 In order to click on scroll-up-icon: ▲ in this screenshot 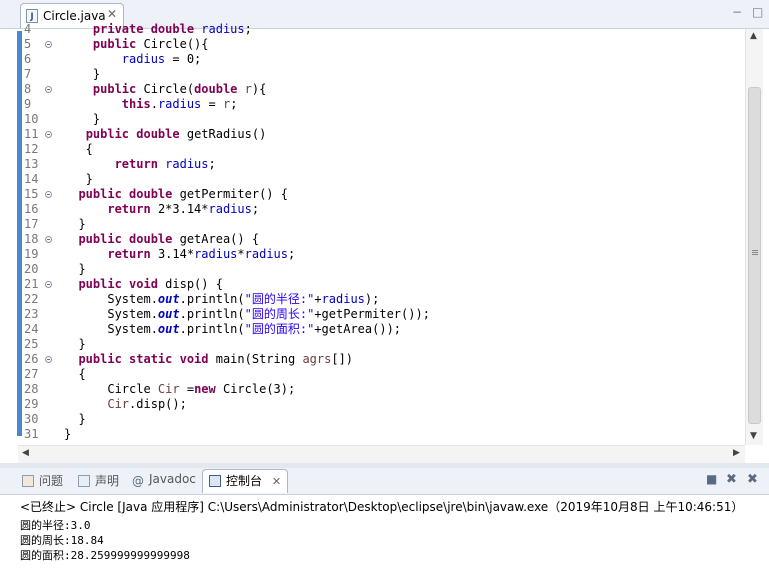, I will do `click(753, 36)`.